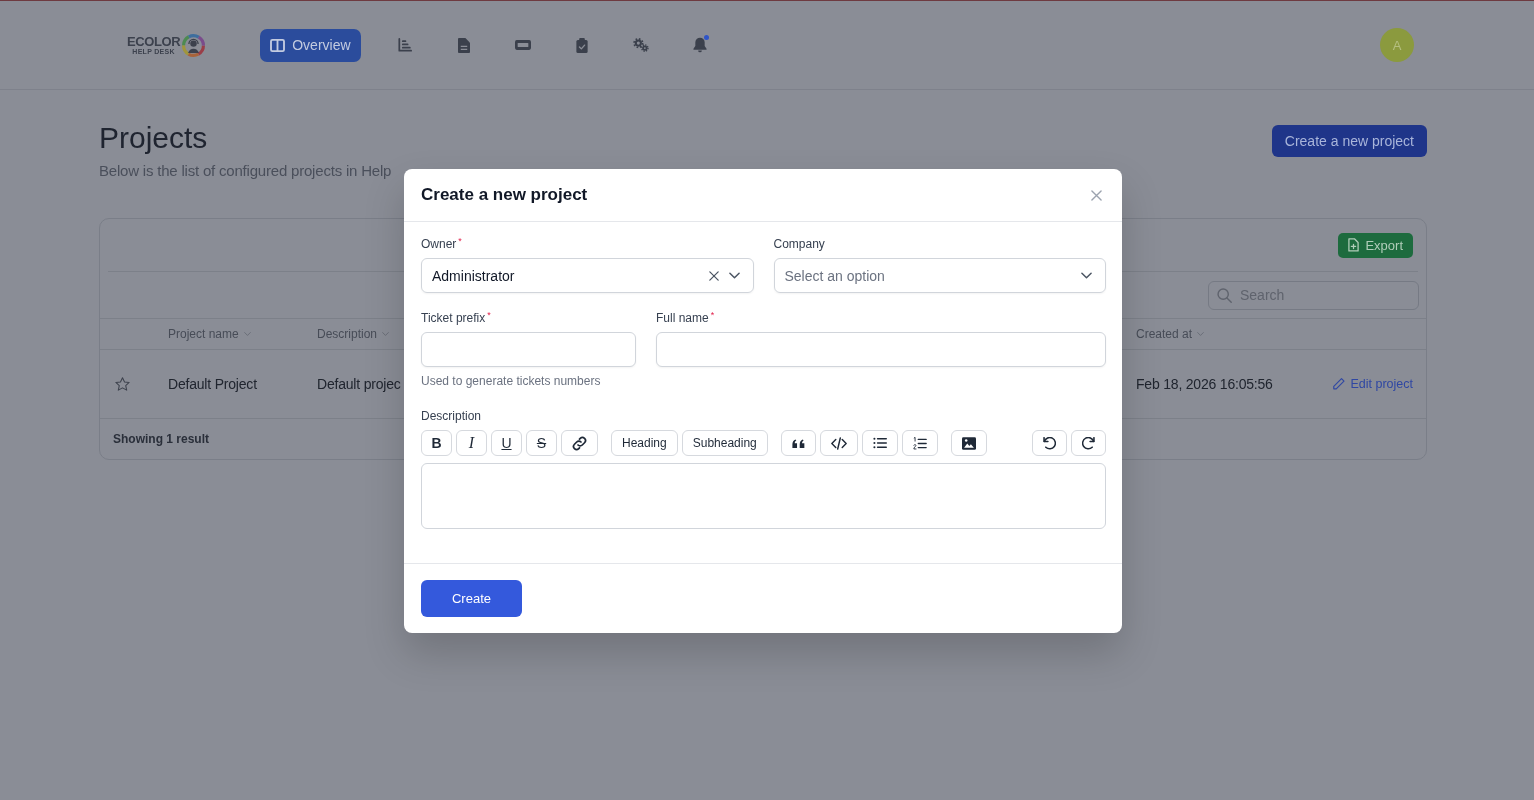  What do you see at coordinates (763, 496) in the screenshot?
I see `editor-field` at bounding box center [763, 496].